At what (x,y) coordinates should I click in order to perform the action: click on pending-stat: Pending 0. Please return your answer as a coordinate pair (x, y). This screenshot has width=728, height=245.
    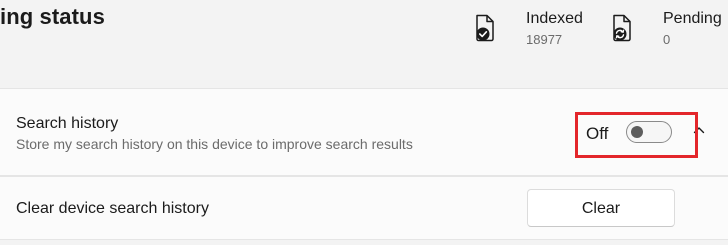
    Looking at the image, I should click on (669, 30).